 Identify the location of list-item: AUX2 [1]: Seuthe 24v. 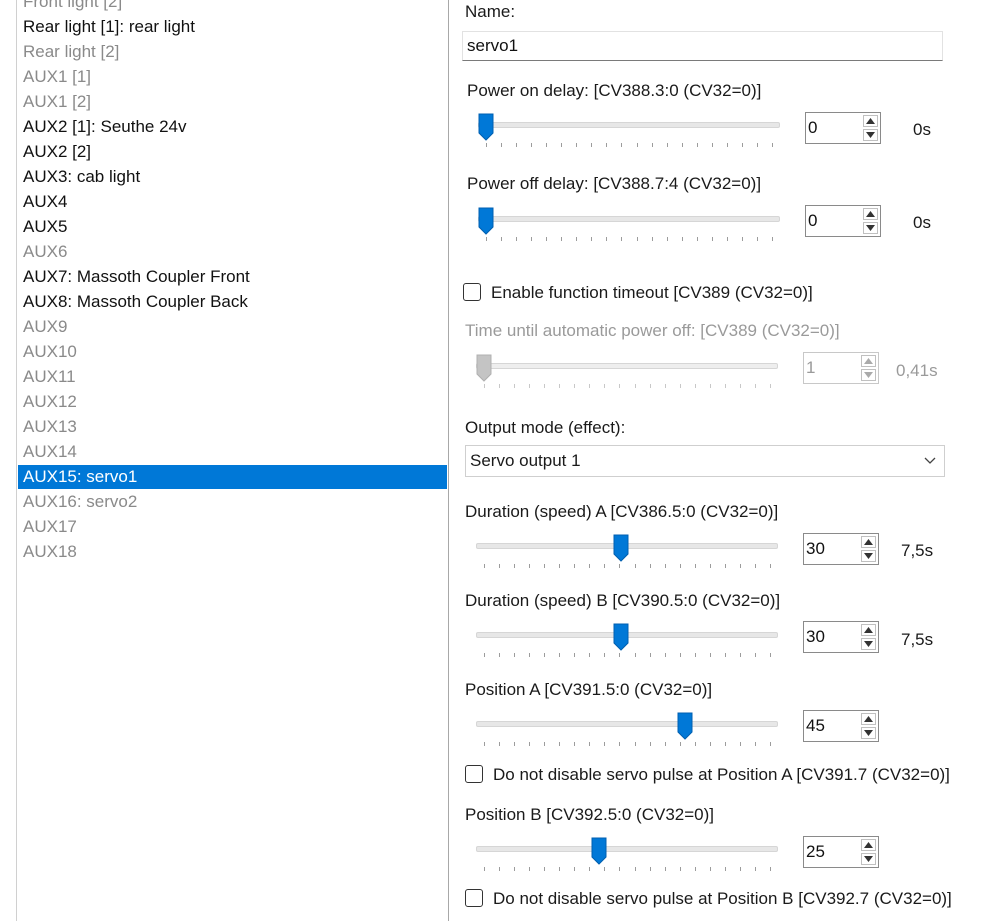
(232, 127).